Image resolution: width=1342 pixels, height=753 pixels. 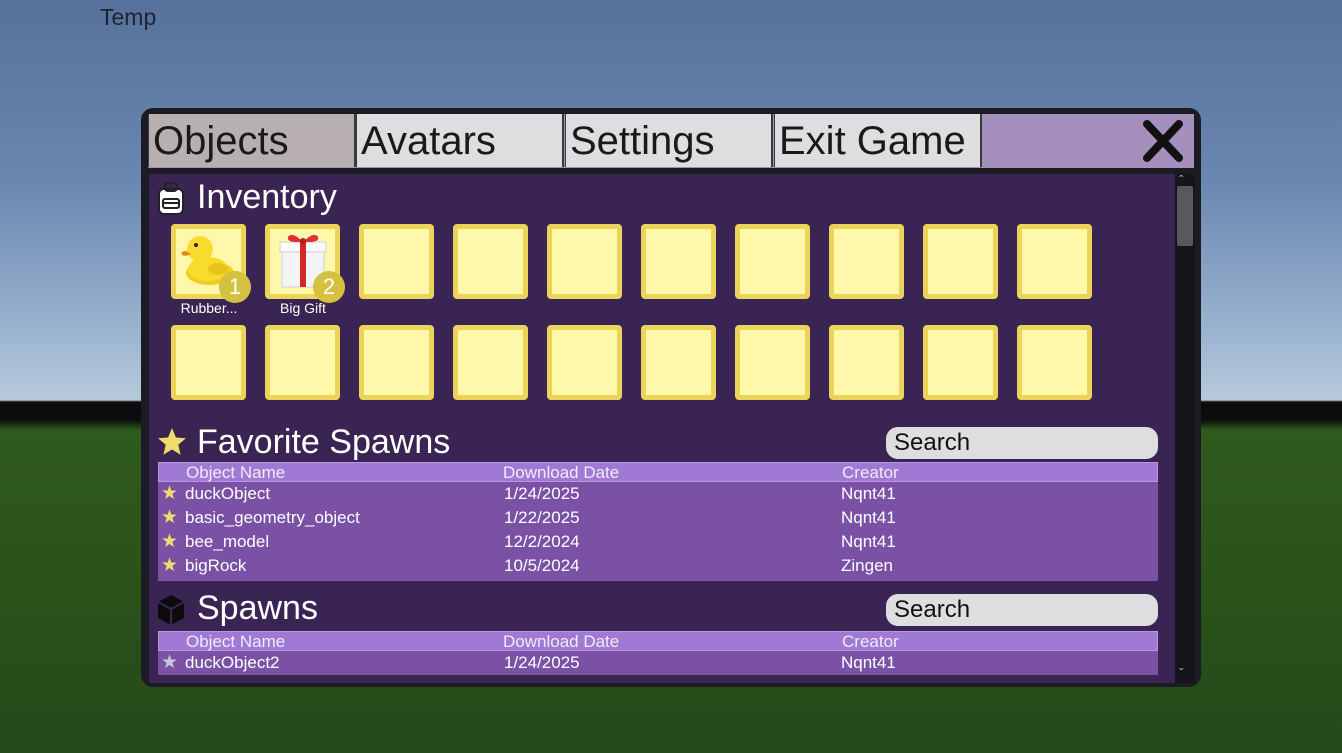 I want to click on tab-bar: Objects Avatars Settings Exit Game, so click(x=671, y=141).